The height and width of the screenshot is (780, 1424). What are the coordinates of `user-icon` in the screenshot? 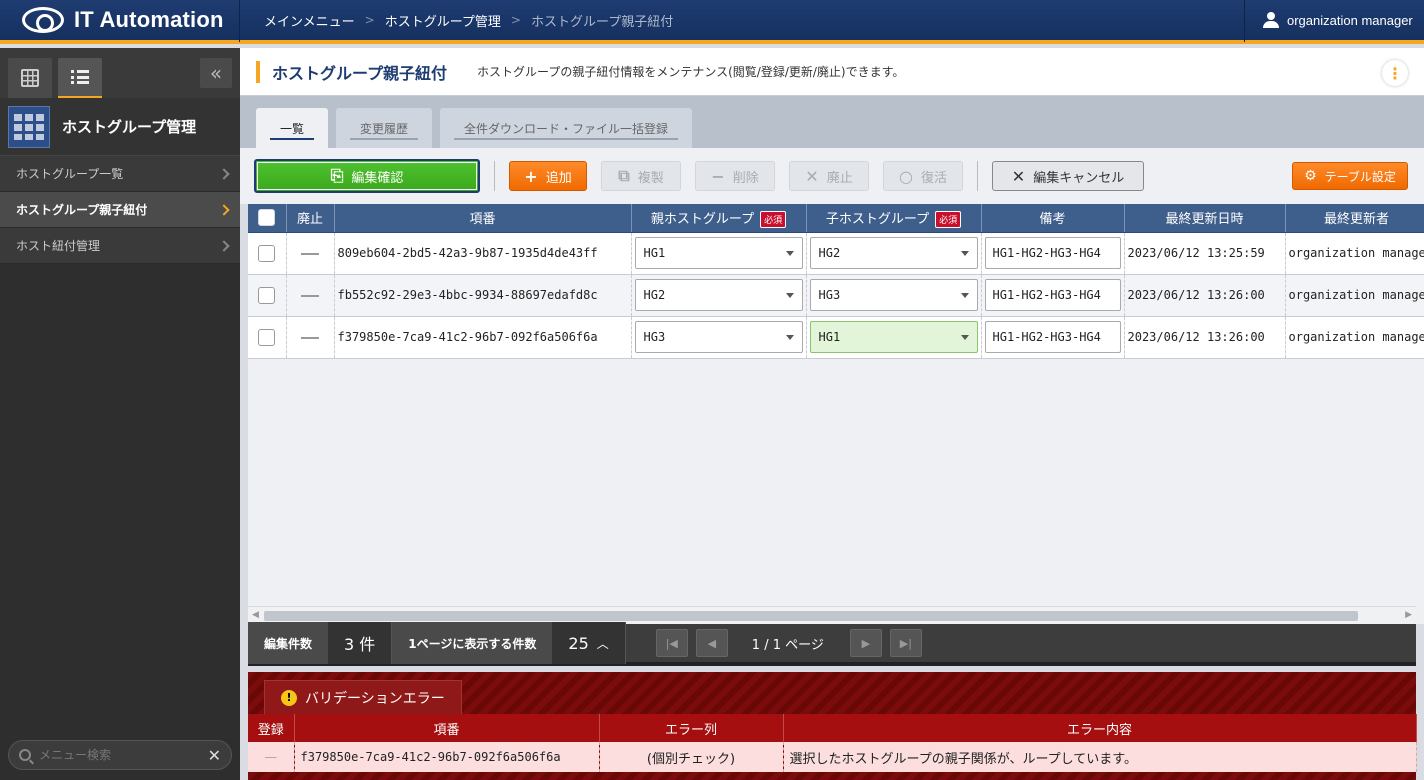 It's located at (1271, 20).